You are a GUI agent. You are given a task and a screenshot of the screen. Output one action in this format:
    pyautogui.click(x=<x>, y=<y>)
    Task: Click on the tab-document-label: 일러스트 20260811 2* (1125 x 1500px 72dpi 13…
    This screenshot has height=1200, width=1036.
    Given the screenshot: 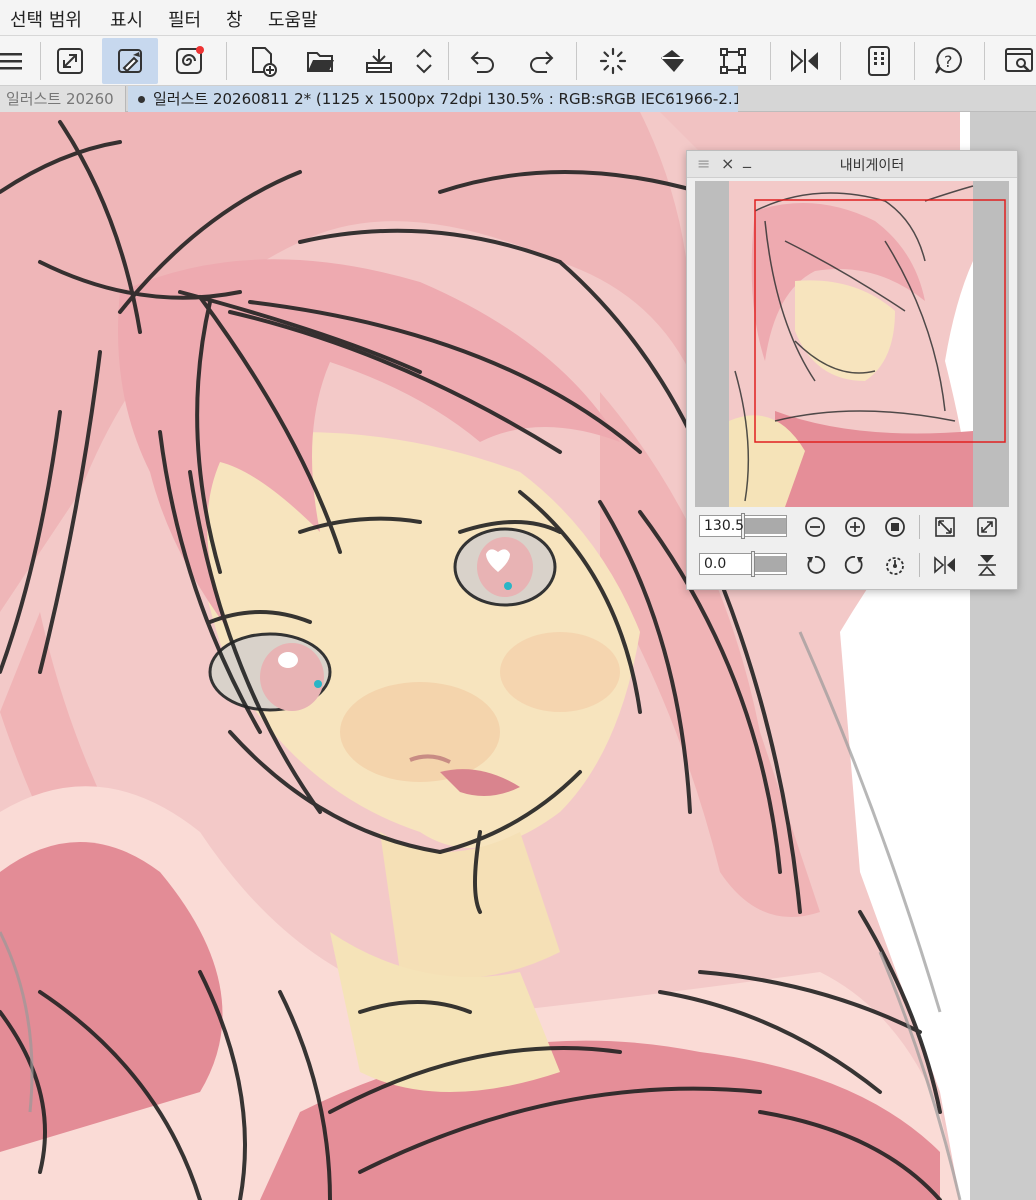 What is the action you would take?
    pyautogui.click(x=445, y=99)
    